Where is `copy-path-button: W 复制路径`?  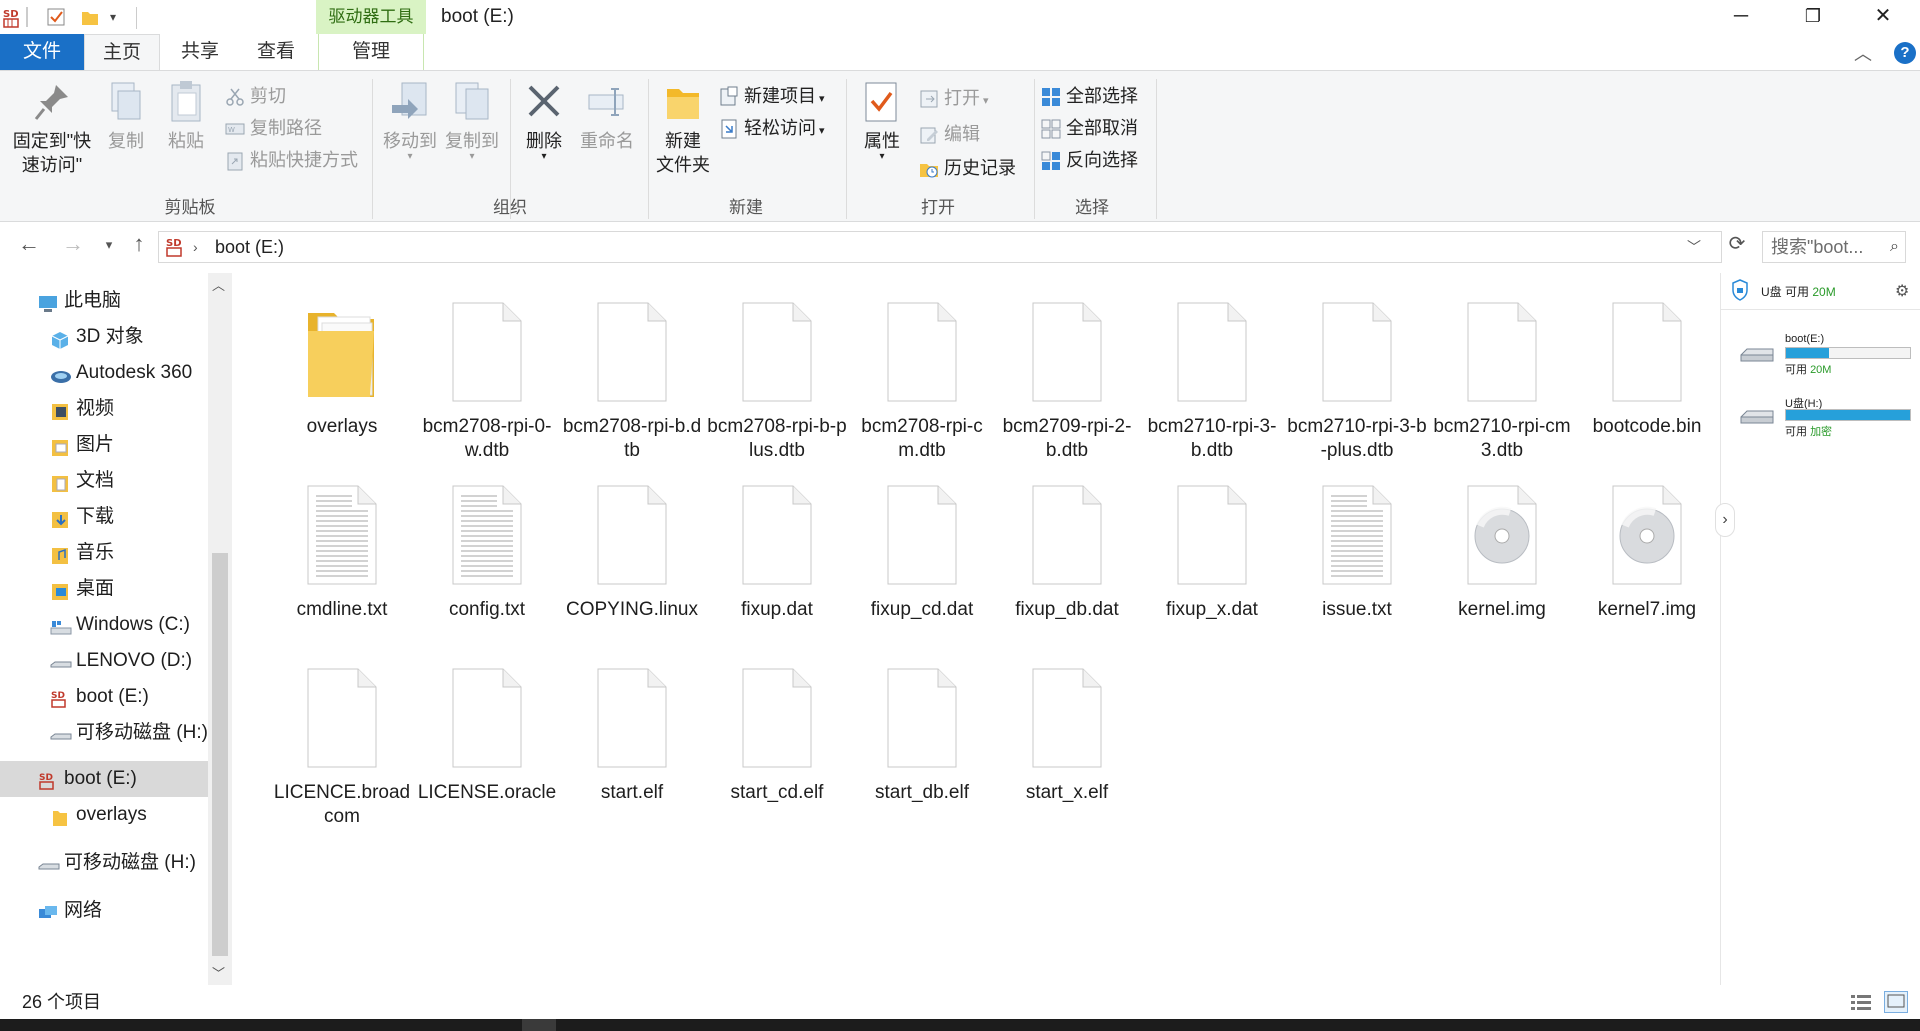 copy-path-button: W 复制路径 is located at coordinates (273, 128).